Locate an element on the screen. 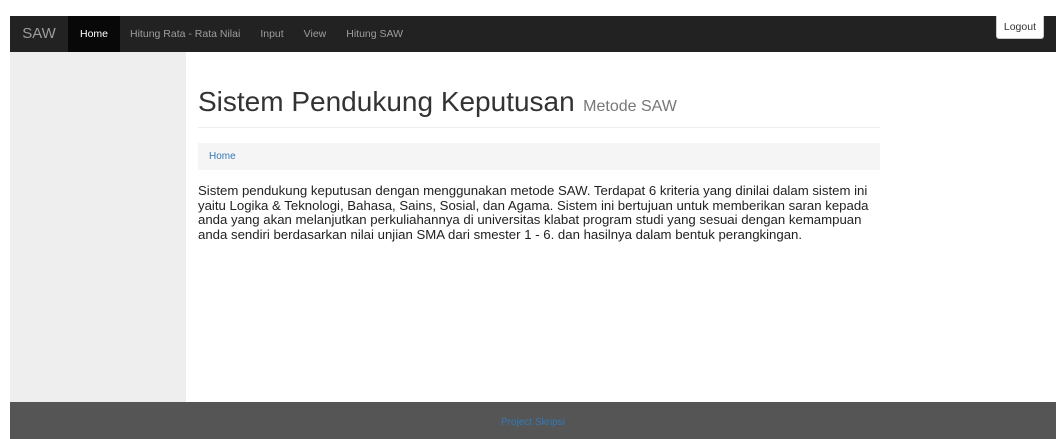  breadcrumb-item-home: Home is located at coordinates (222, 156).